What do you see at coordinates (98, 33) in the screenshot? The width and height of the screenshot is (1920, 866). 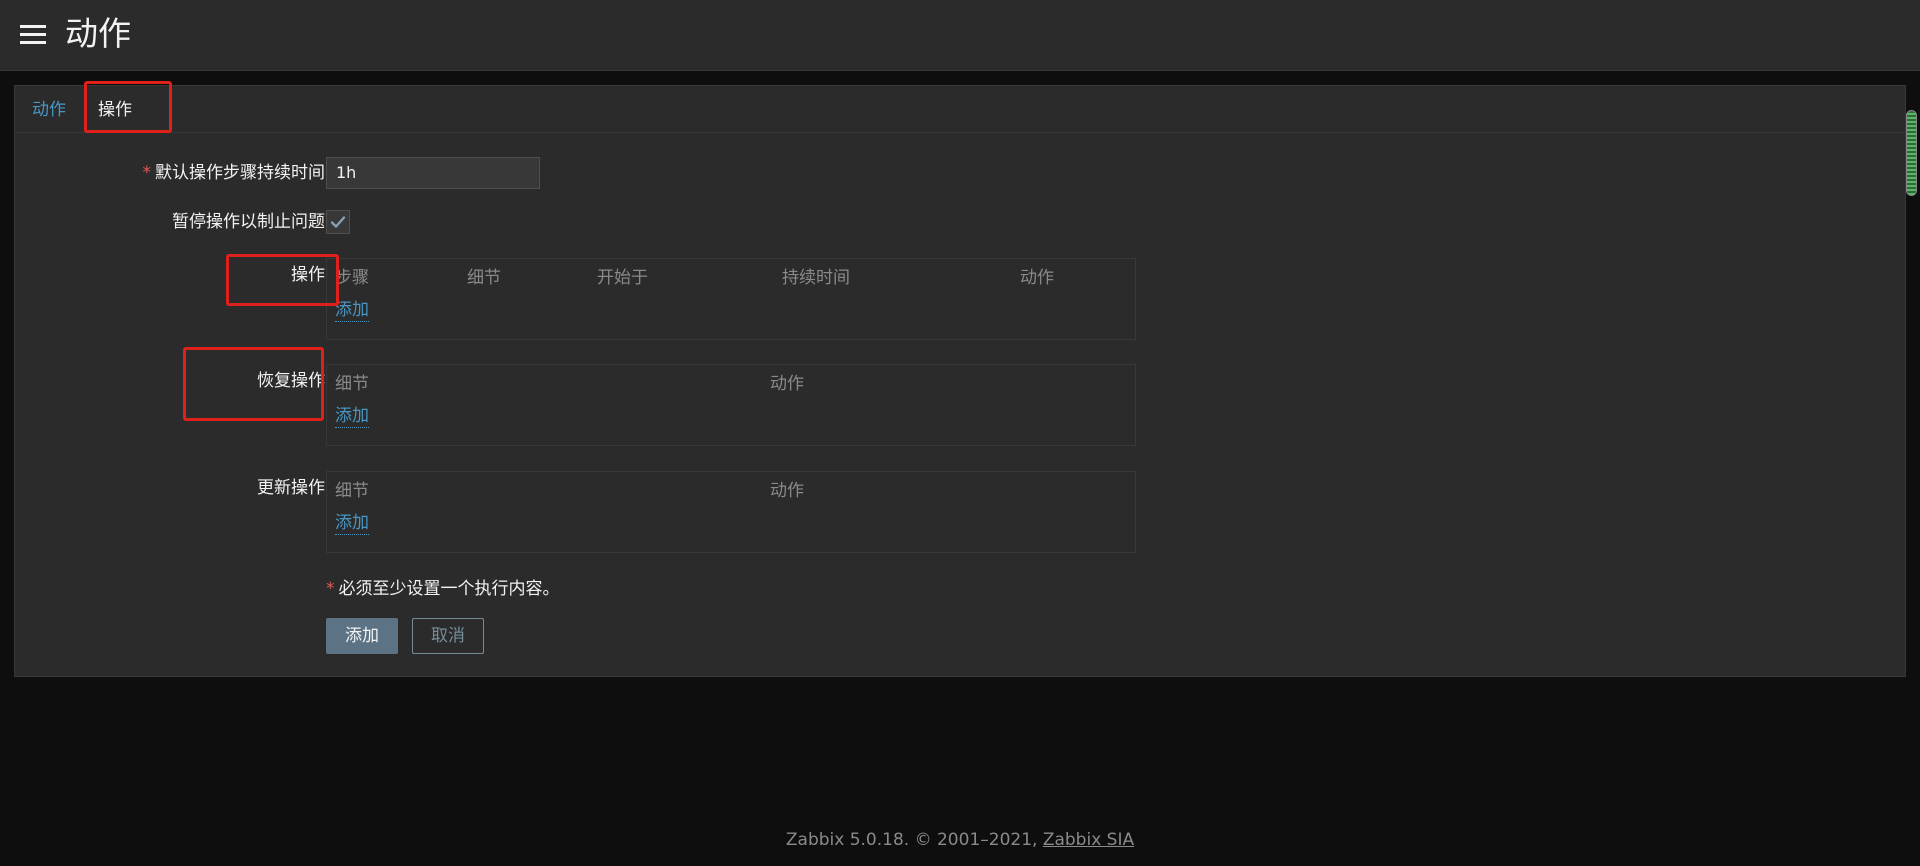 I see `page-title: 动作` at bounding box center [98, 33].